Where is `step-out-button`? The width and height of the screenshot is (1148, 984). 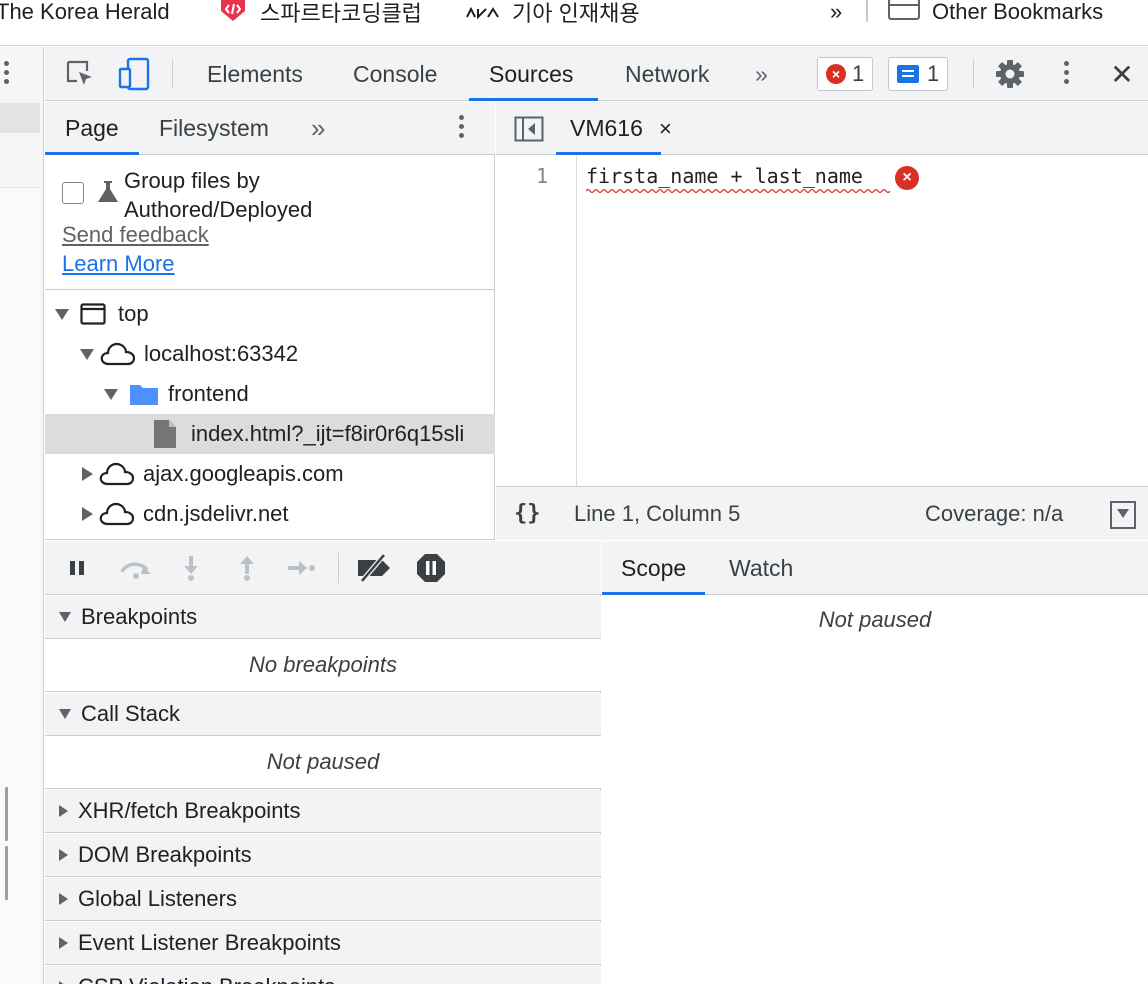 step-out-button is located at coordinates (247, 568).